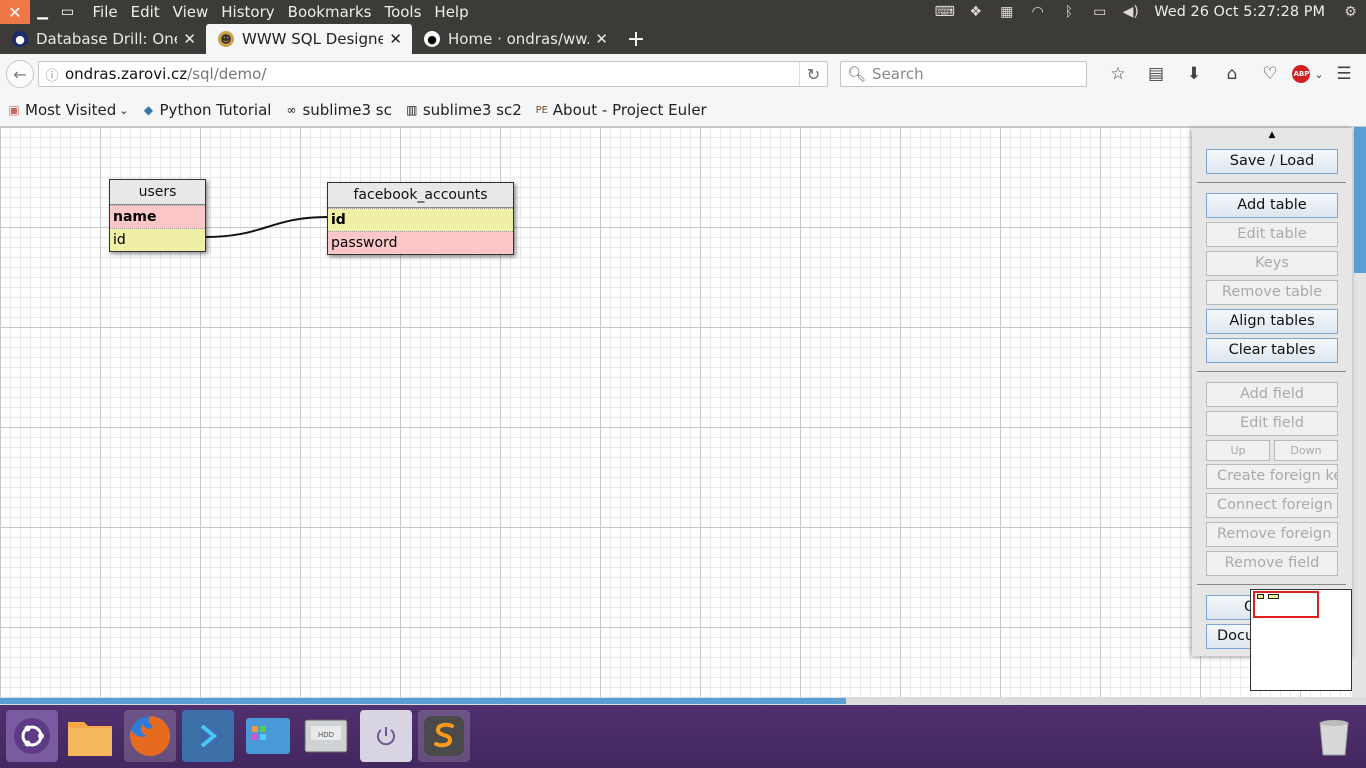  What do you see at coordinates (1359, 412) in the screenshot?
I see `vertical-scrollbar` at bounding box center [1359, 412].